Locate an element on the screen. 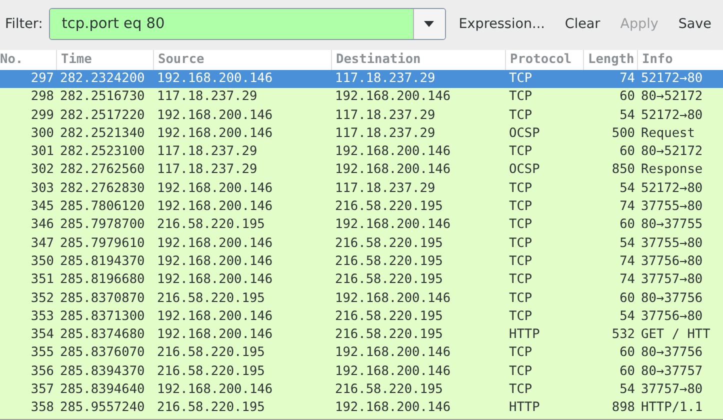  toolbar-button: Save is located at coordinates (694, 24).